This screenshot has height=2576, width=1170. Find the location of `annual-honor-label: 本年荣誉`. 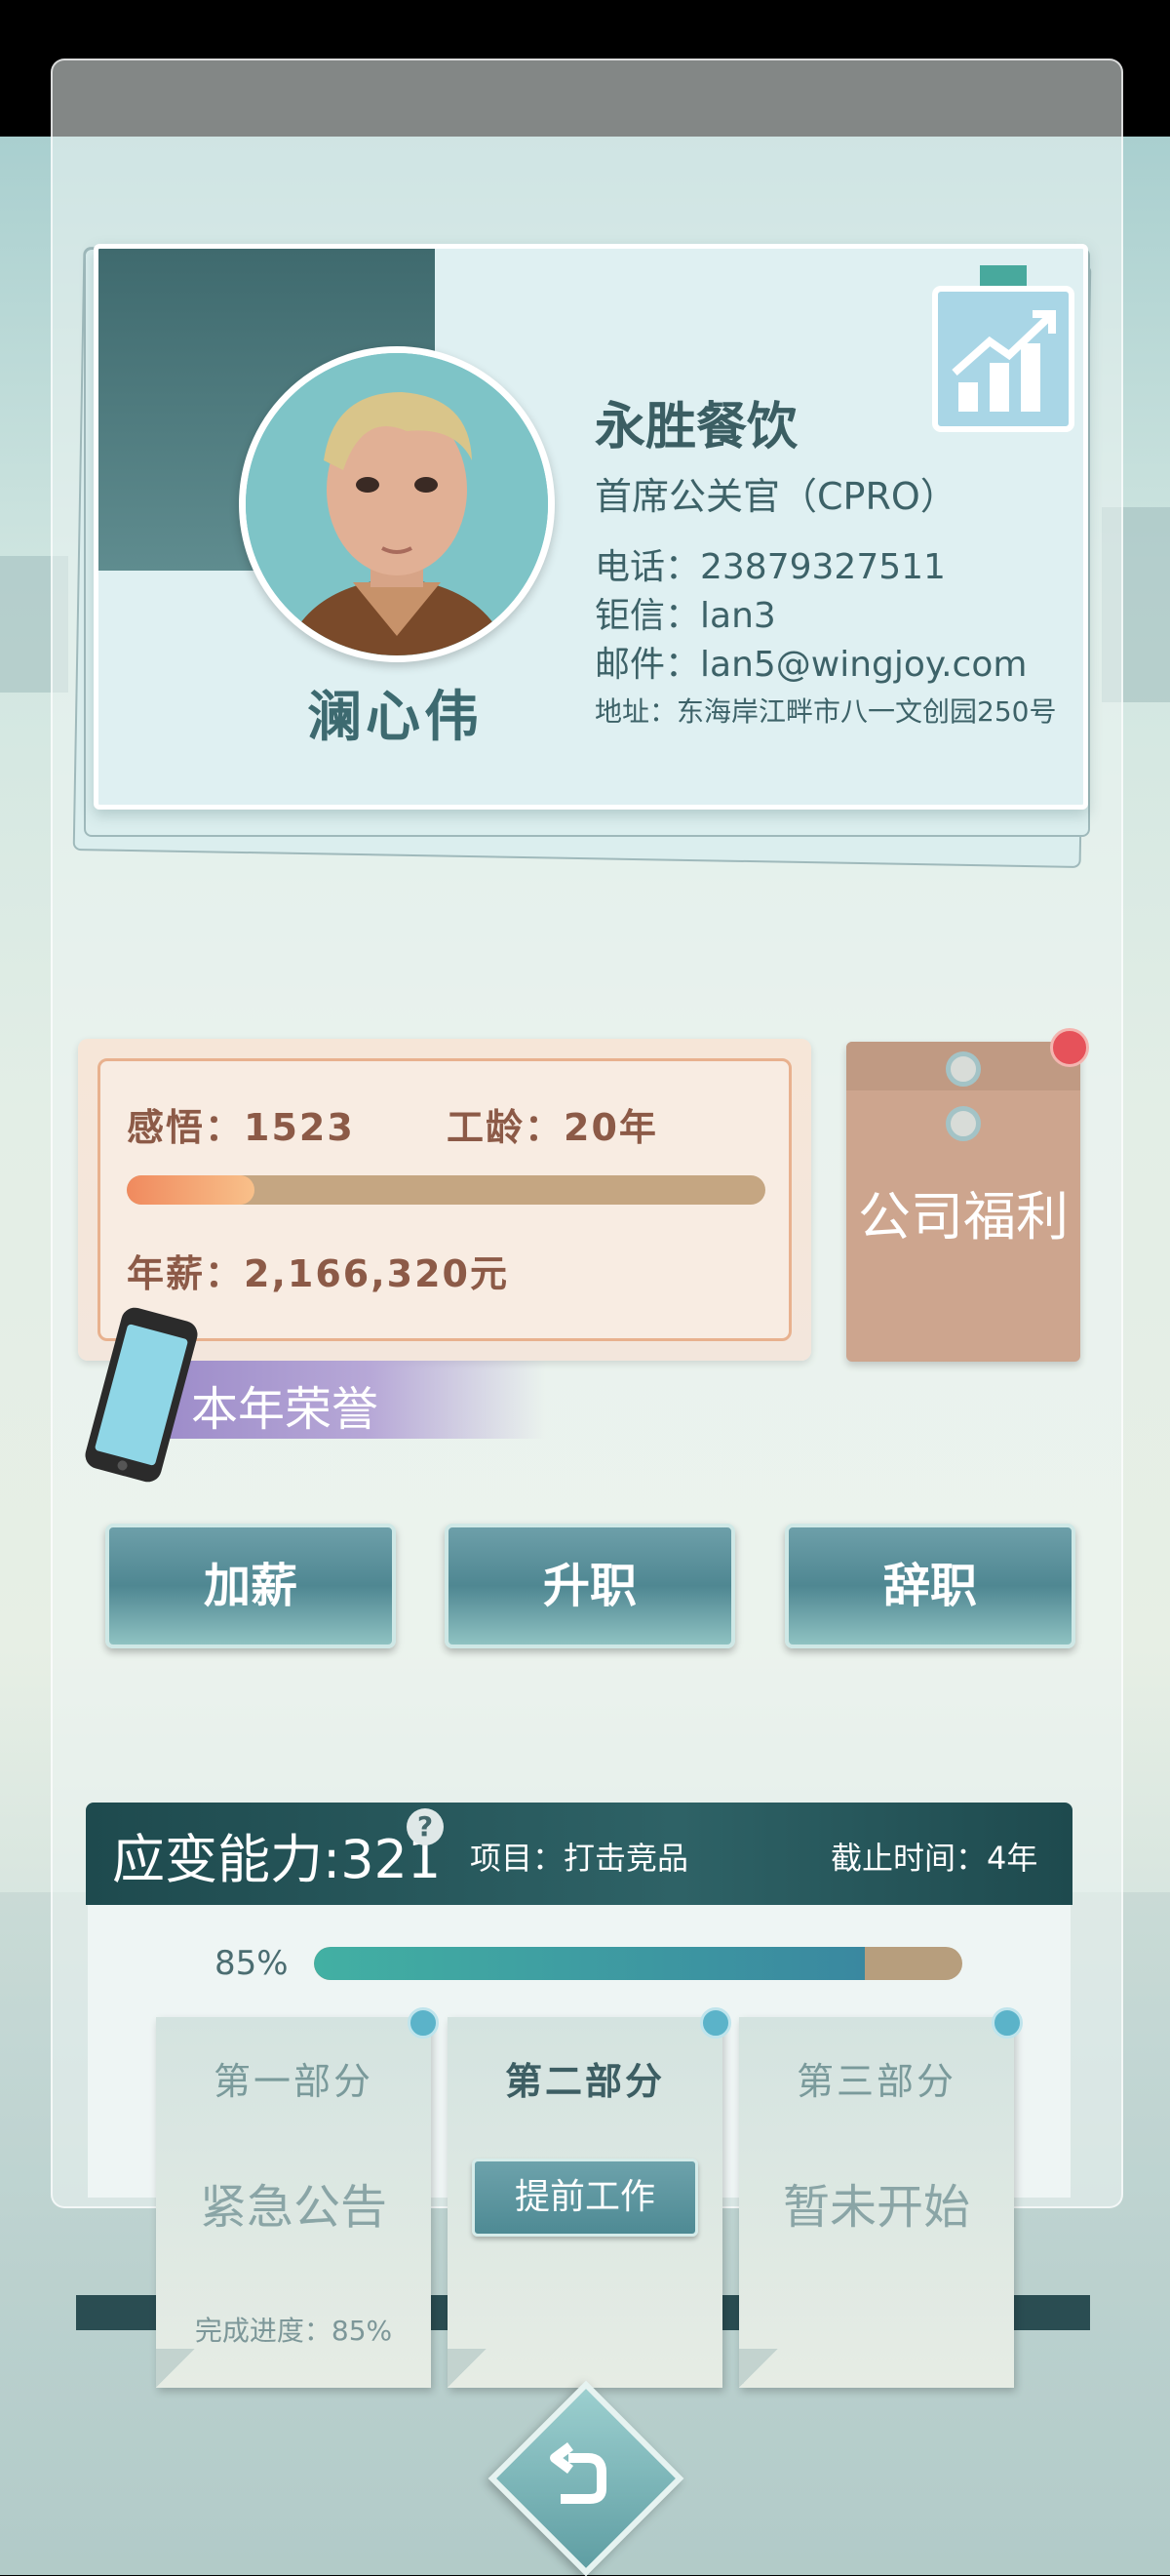

annual-honor-label: 本年荣誉 is located at coordinates (285, 1409).